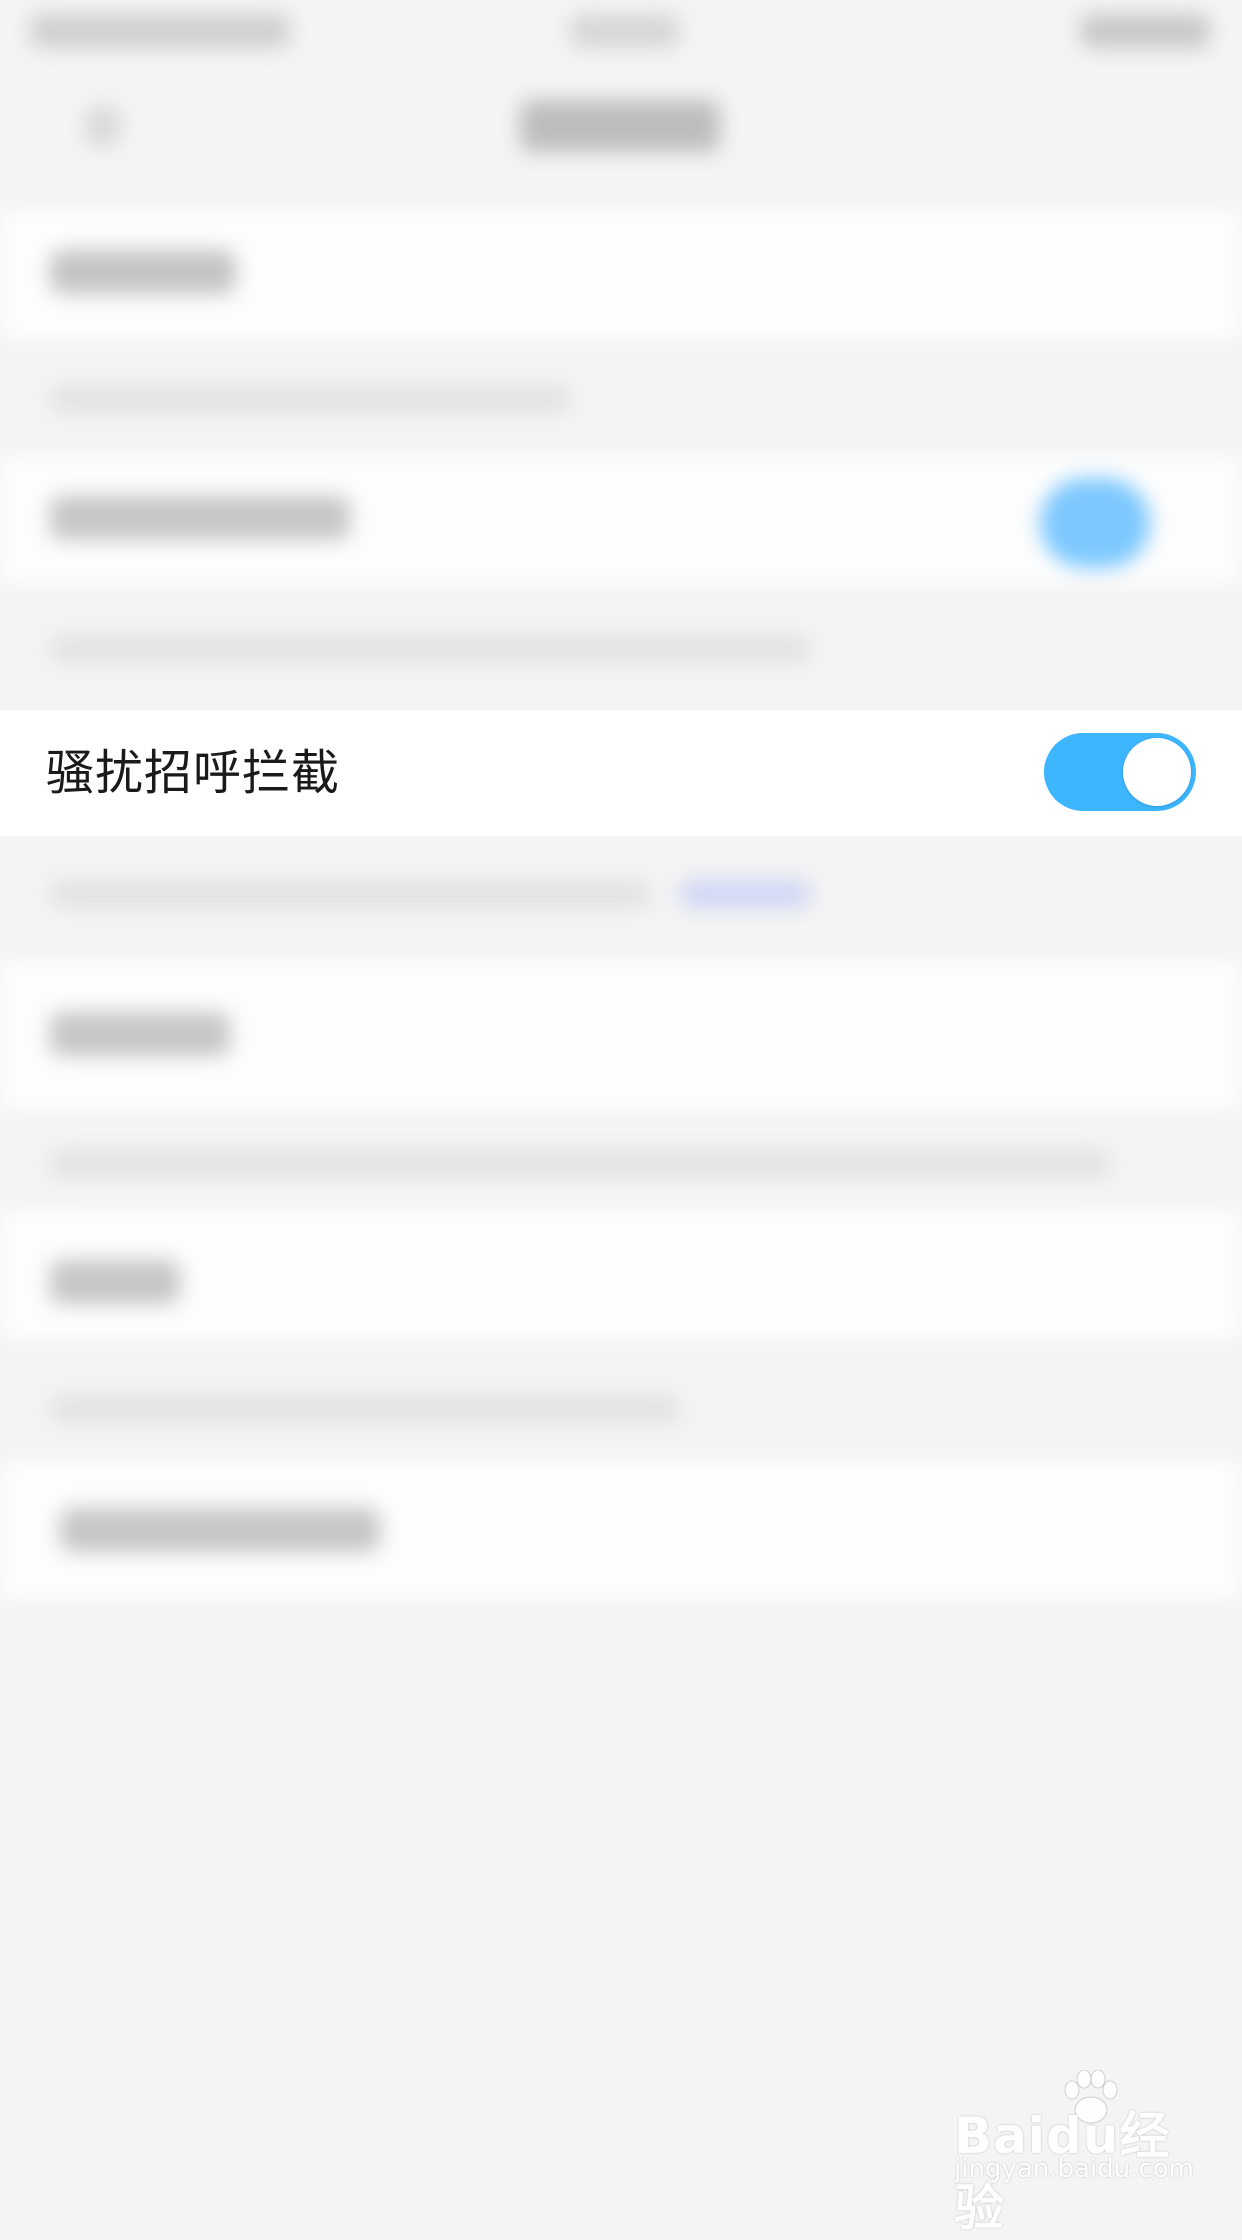 This screenshot has height=2240, width=1242. I want to click on toggle-knob, so click(1157, 772).